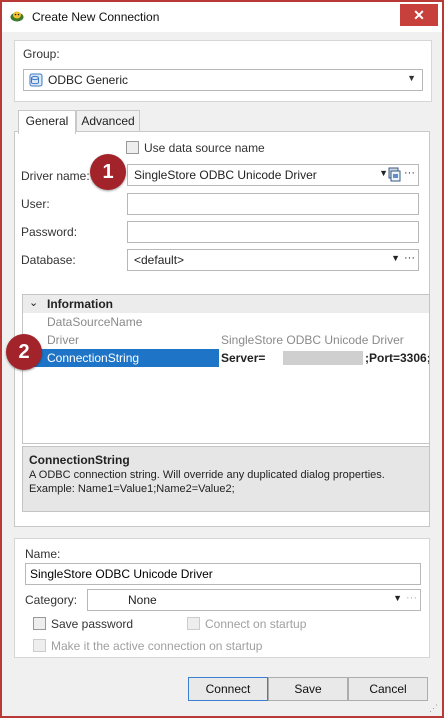 This screenshot has width=444, height=718. I want to click on driver-label: Driver name:, so click(55, 176).